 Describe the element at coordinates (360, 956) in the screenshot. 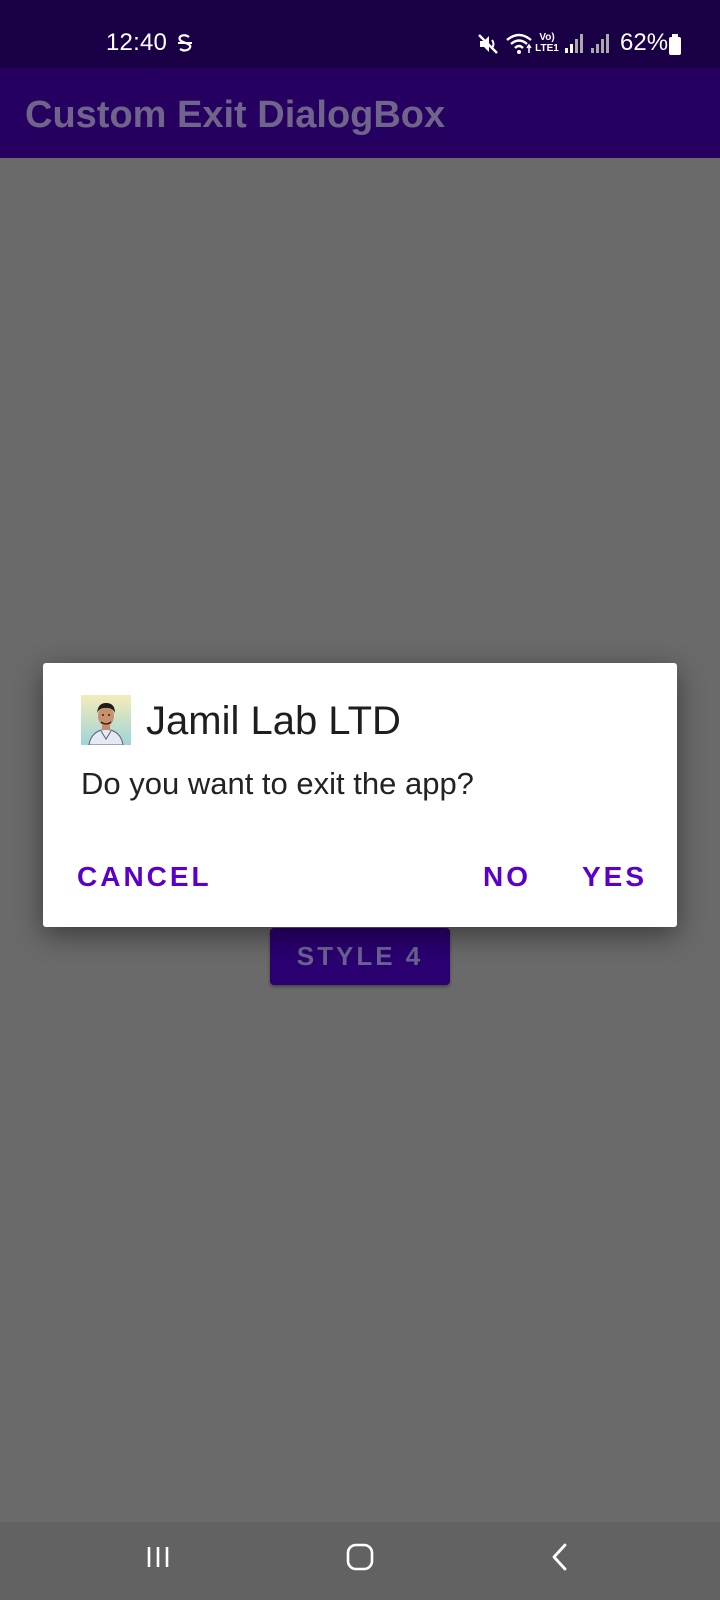

I see `style-4-button: STYLE 4` at that location.